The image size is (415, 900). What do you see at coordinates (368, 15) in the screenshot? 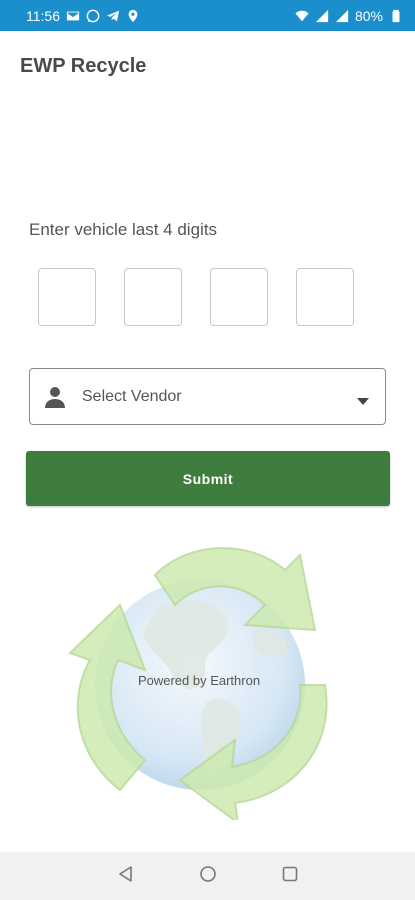
I see `battery-percent: 80%` at bounding box center [368, 15].